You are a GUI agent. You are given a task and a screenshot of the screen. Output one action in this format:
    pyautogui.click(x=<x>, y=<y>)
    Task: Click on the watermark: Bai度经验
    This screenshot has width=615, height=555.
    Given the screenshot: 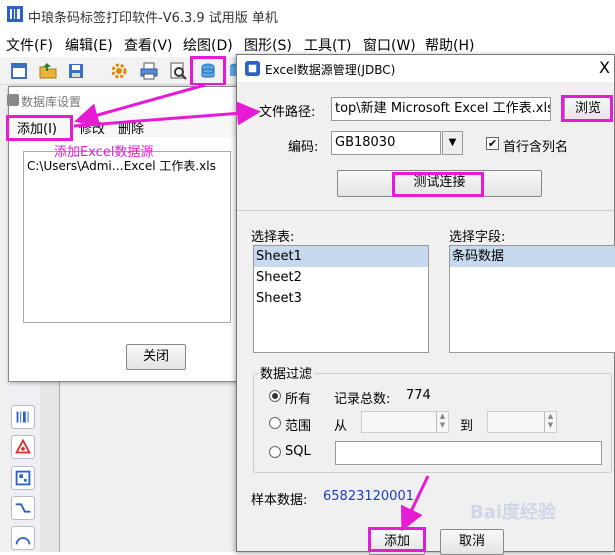 What is the action you would take?
    pyautogui.click(x=513, y=512)
    